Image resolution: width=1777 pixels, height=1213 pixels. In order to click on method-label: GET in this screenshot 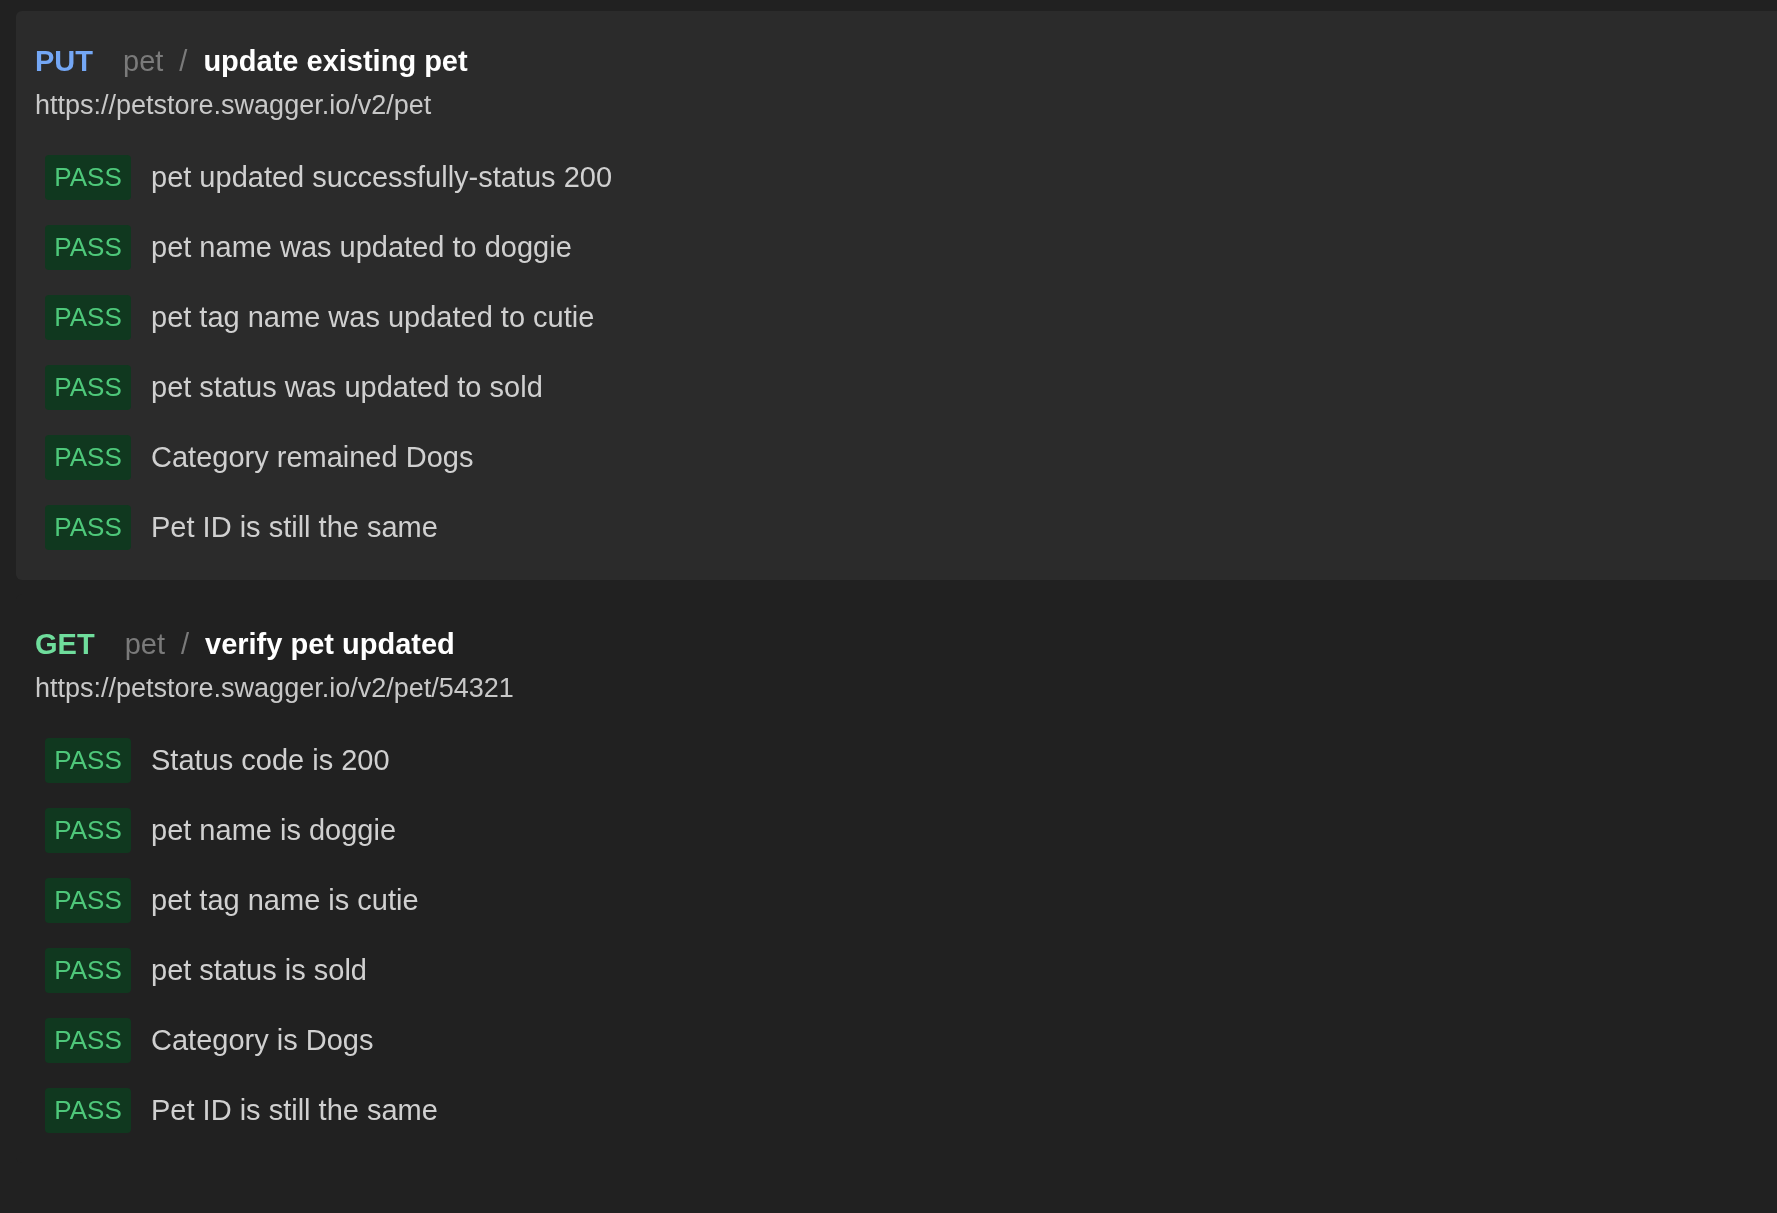, I will do `click(65, 644)`.